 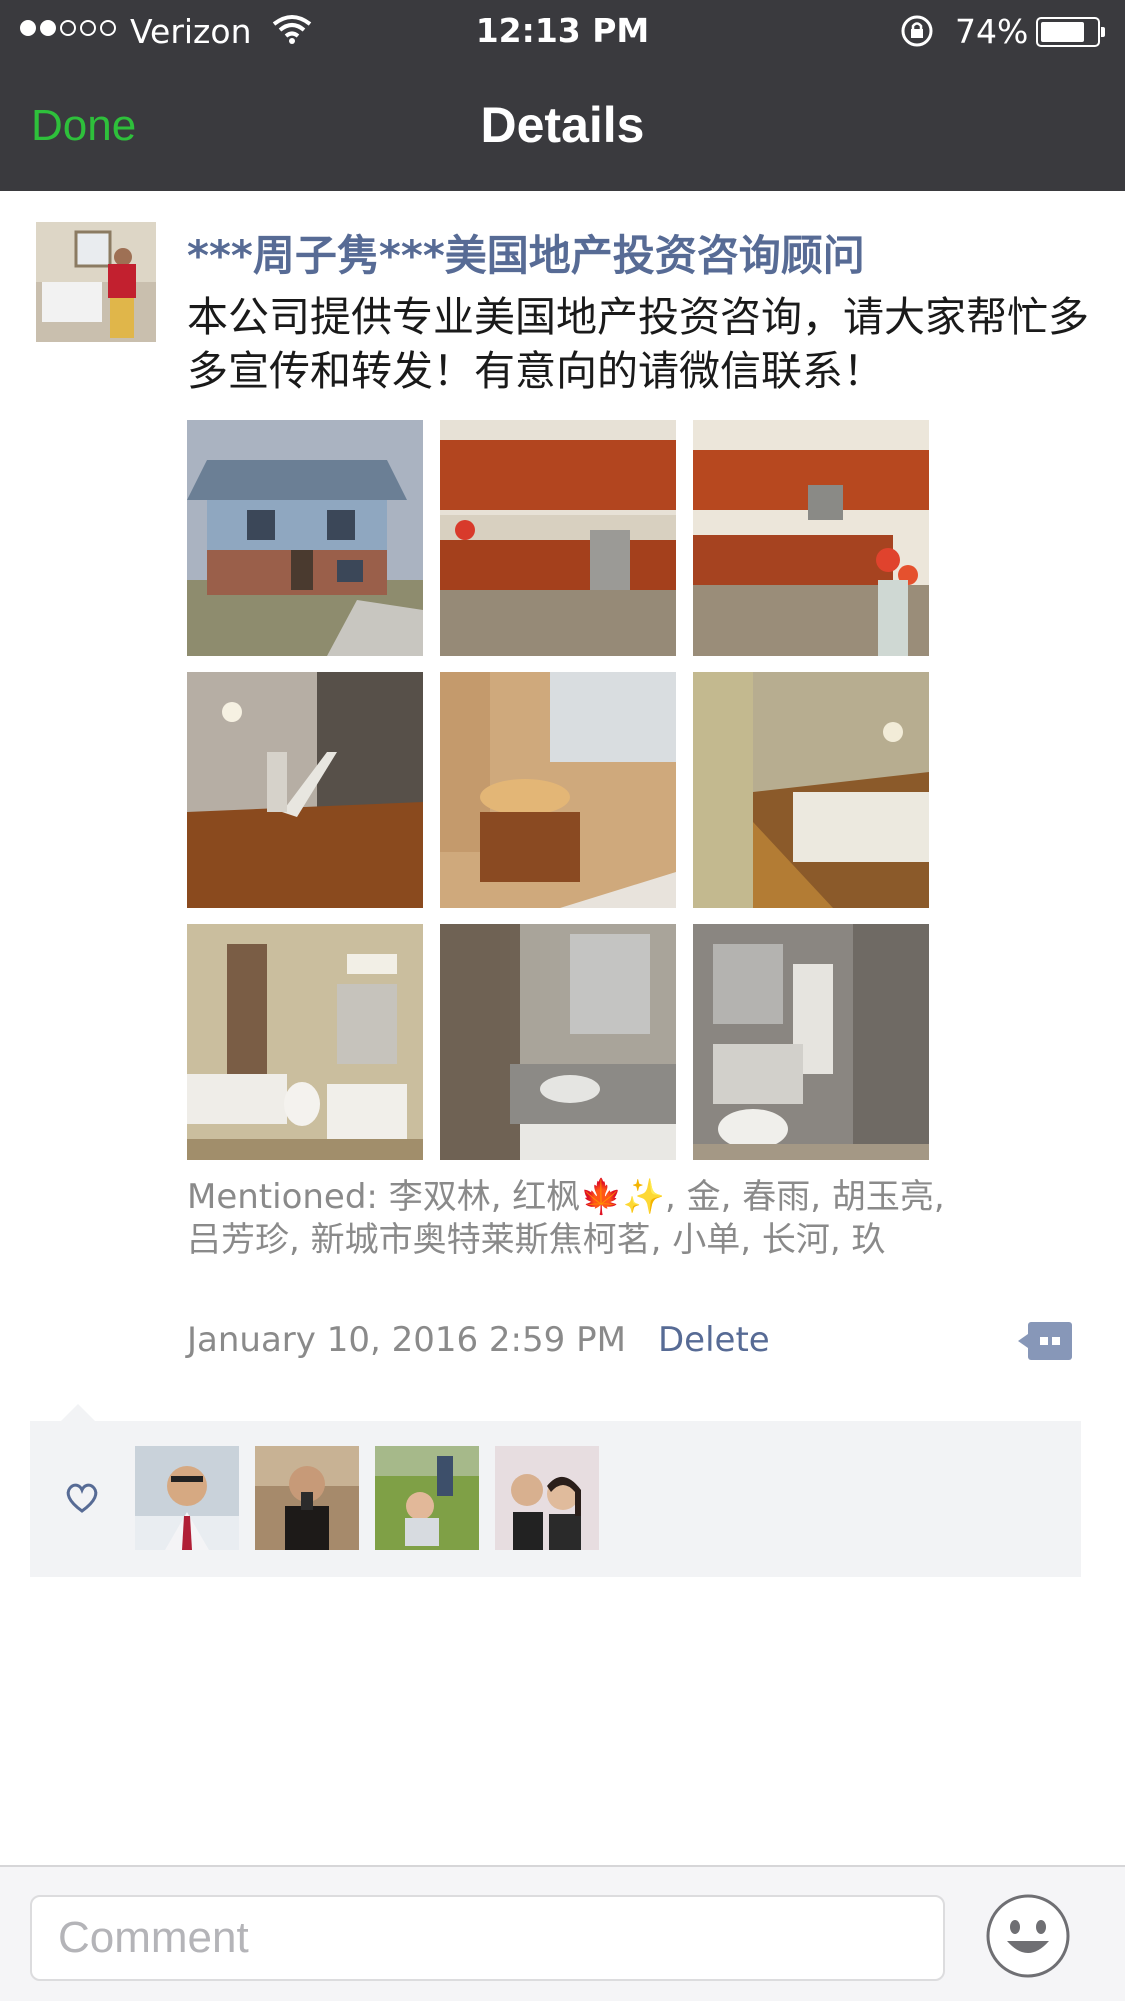 I want to click on rotation-lock-icon, so click(x=917, y=31).